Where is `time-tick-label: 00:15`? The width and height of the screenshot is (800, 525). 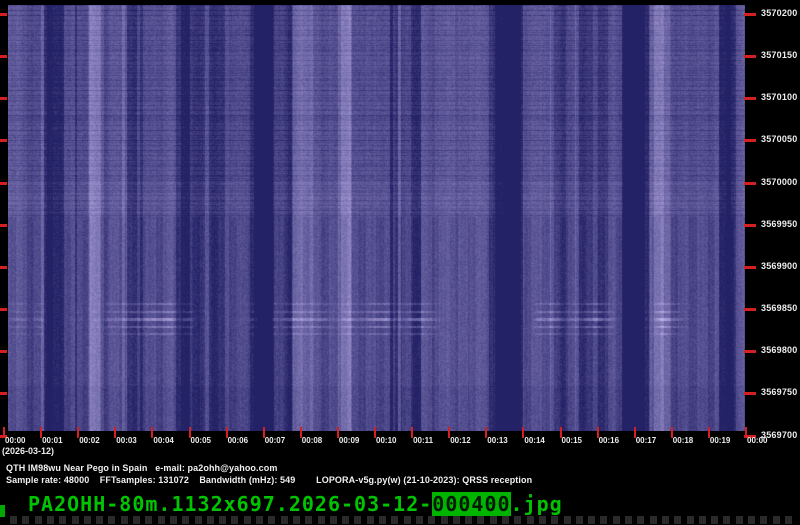 time-tick-label: 00:15 is located at coordinates (571, 440).